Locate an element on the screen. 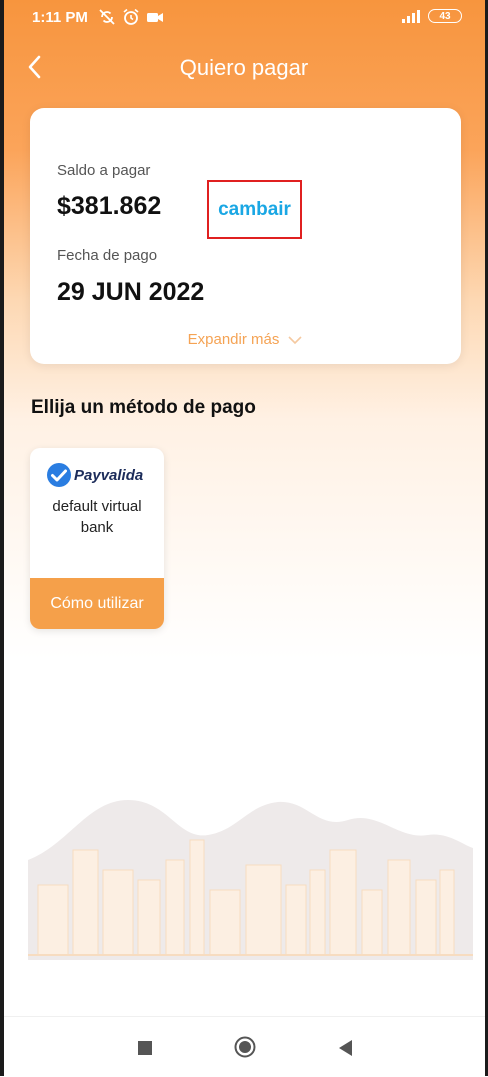 This screenshot has width=488, height=1077. change-link: cambair is located at coordinates (254, 210).